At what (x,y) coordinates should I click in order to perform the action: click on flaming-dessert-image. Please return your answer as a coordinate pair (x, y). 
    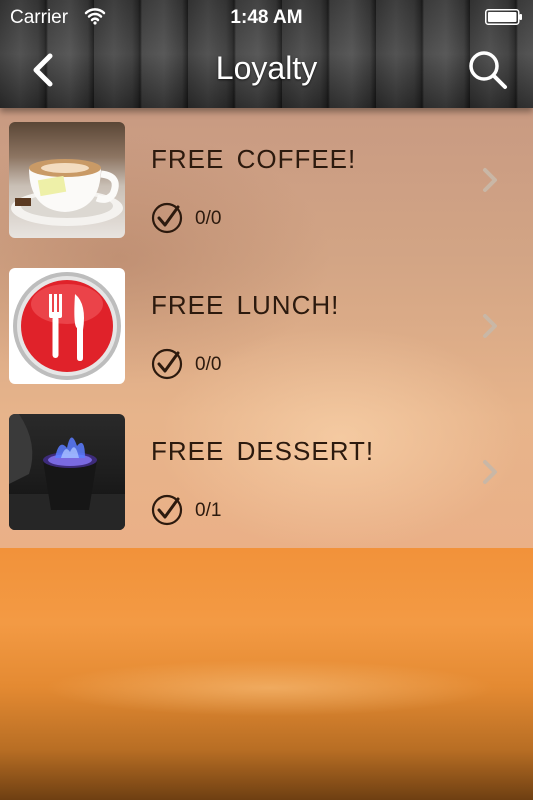
    Looking at the image, I should click on (67, 472).